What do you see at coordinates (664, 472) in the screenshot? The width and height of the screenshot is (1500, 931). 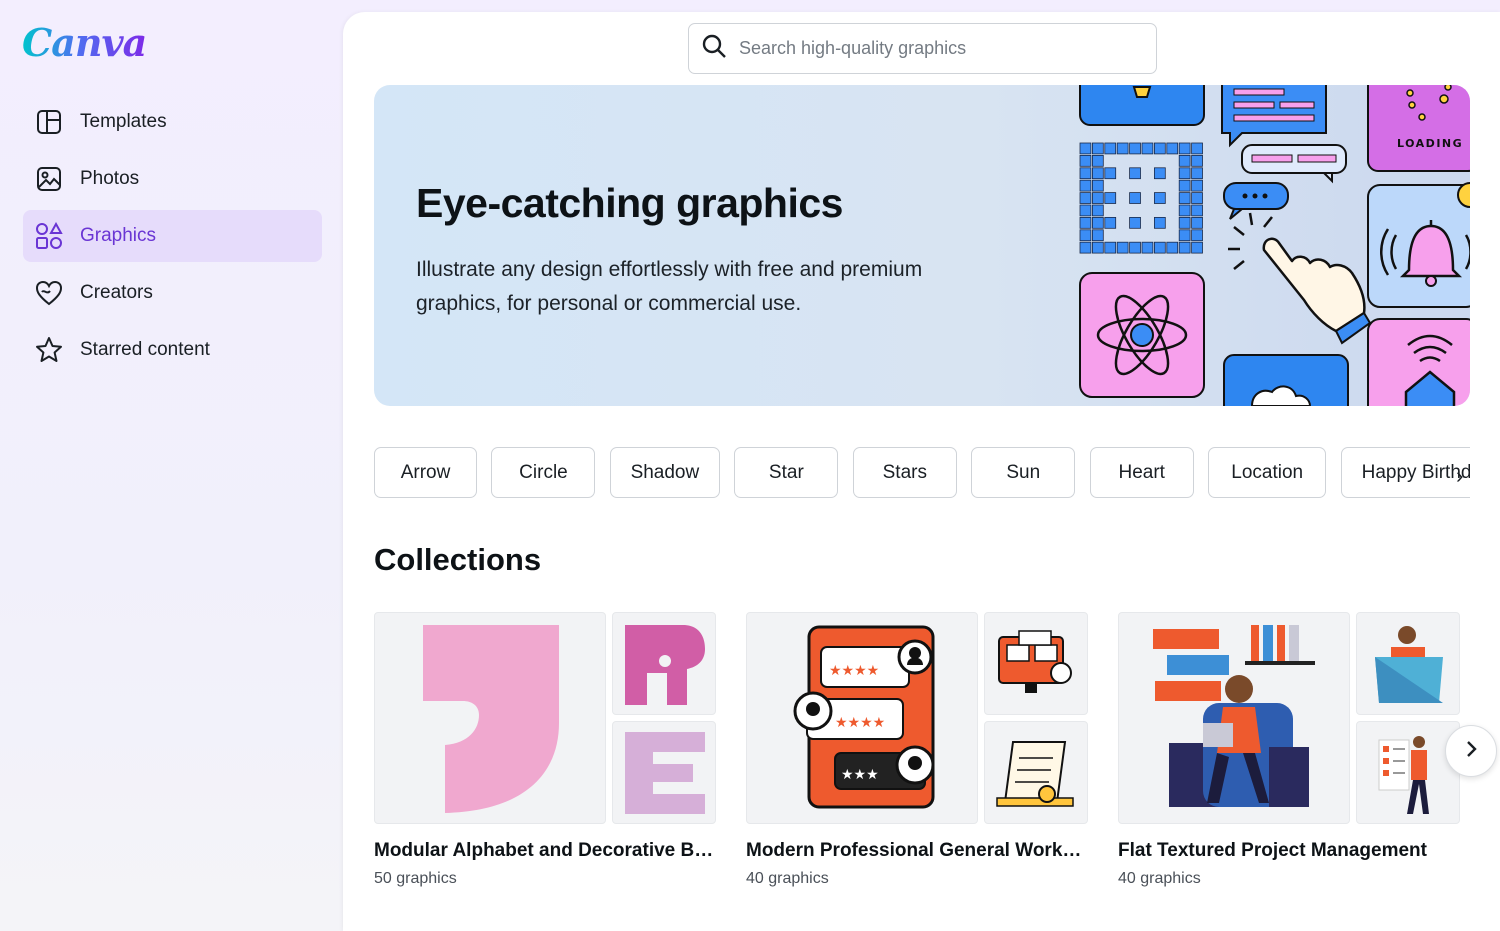 I see `chip-shadow: Shadow` at bounding box center [664, 472].